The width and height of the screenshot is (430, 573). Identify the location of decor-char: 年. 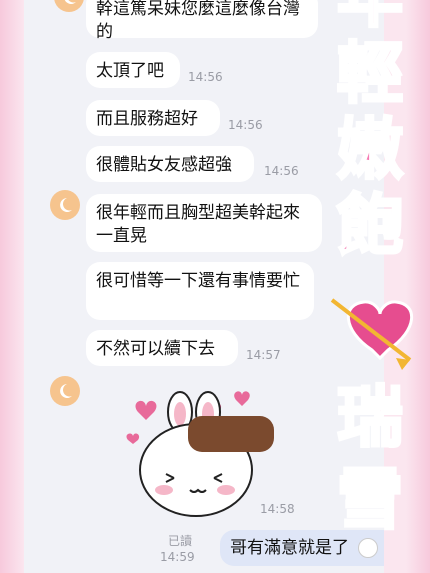
(370, 18).